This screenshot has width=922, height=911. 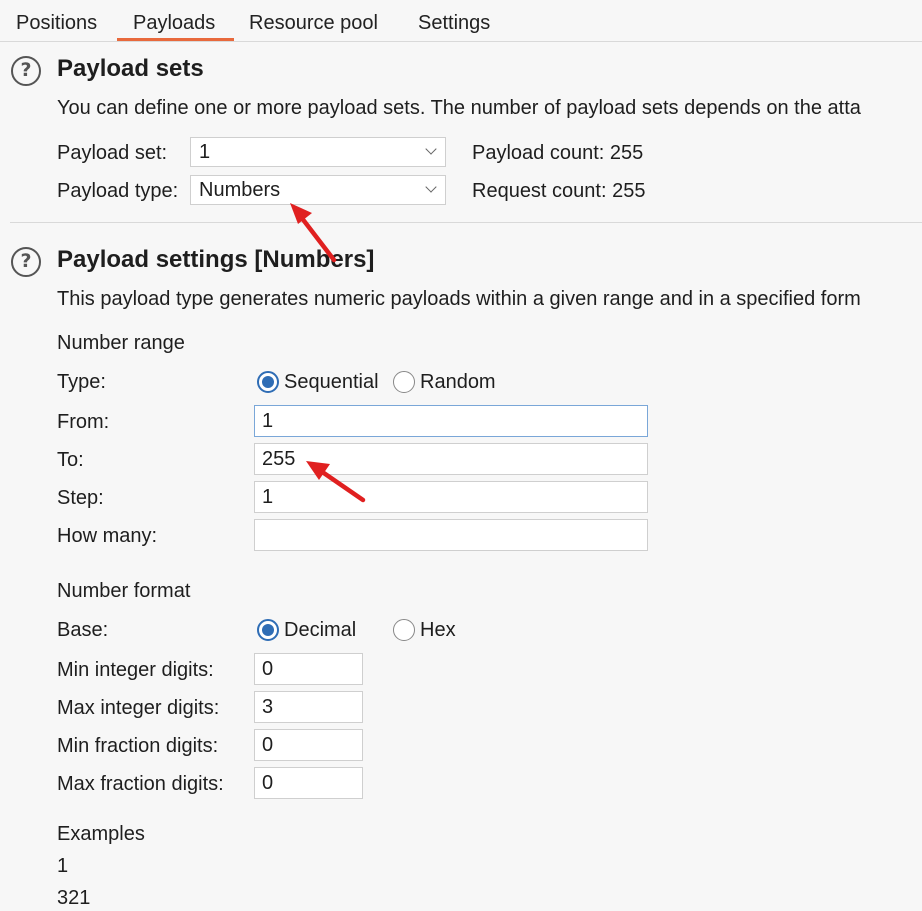 What do you see at coordinates (328, 353) in the screenshot?
I see `annotation-arrows` at bounding box center [328, 353].